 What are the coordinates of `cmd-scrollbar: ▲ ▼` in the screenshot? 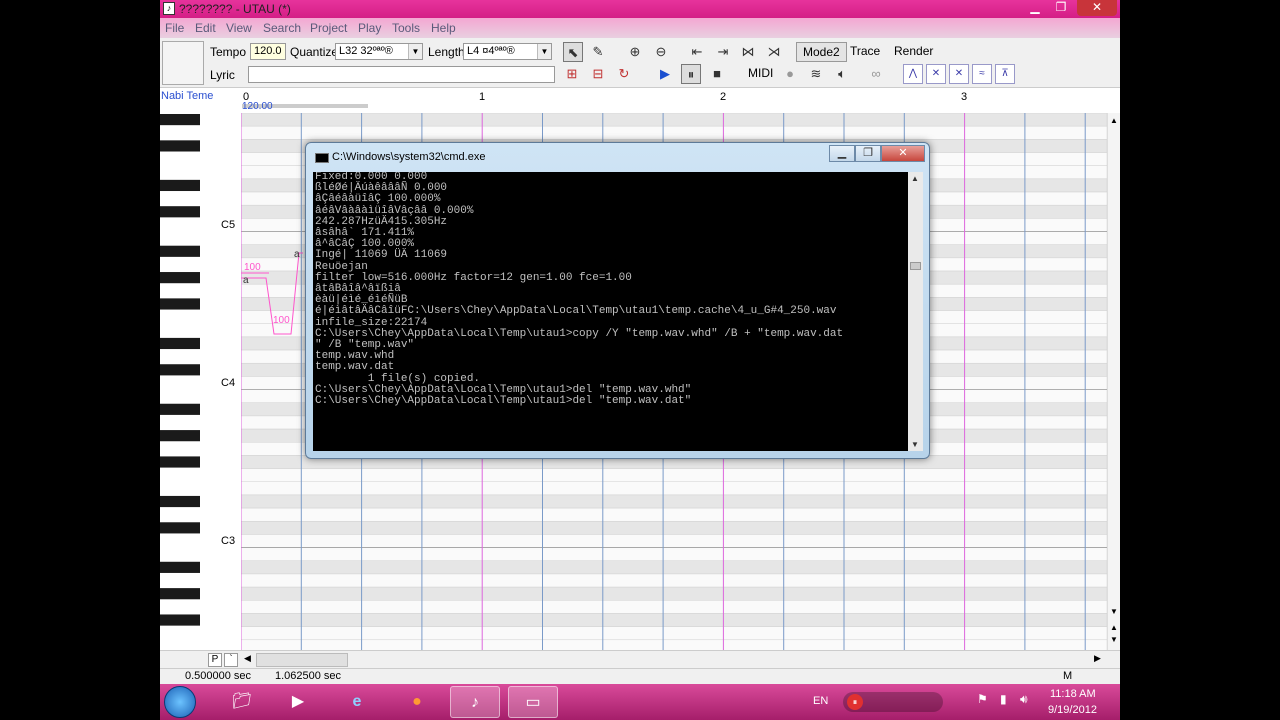 It's located at (915, 311).